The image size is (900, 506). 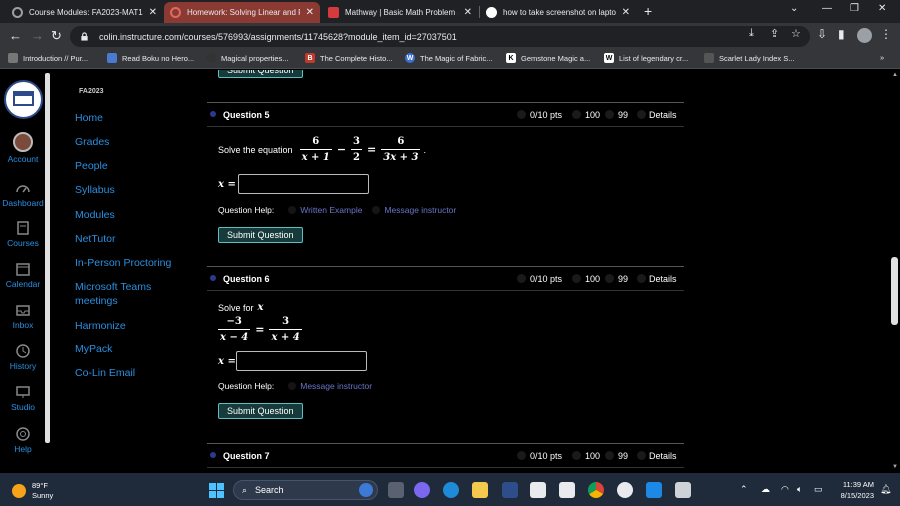 I want to click on forward-arrow-icon: →, so click(x=37, y=35).